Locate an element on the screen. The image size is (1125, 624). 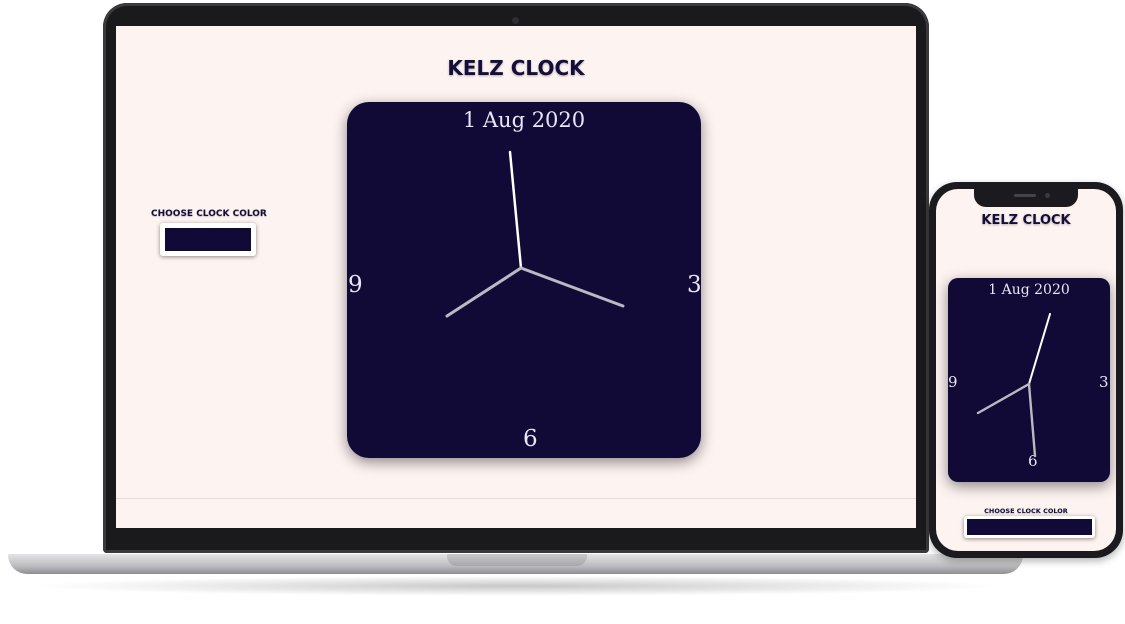
laptop-trackpad-notch is located at coordinates (517, 560).